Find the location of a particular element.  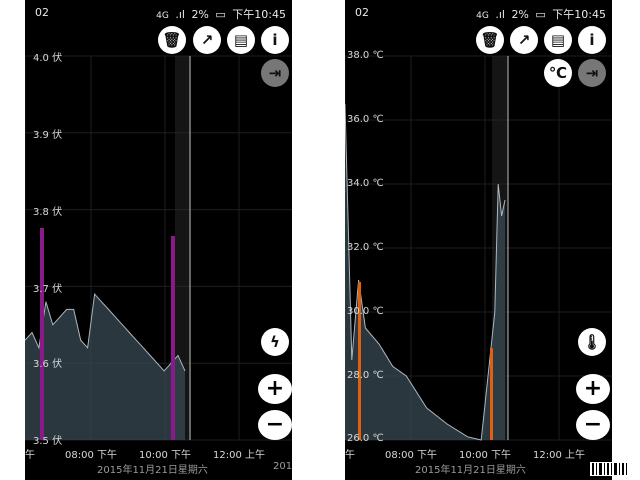

y-tick: 3.9 伏 is located at coordinates (48, 135).